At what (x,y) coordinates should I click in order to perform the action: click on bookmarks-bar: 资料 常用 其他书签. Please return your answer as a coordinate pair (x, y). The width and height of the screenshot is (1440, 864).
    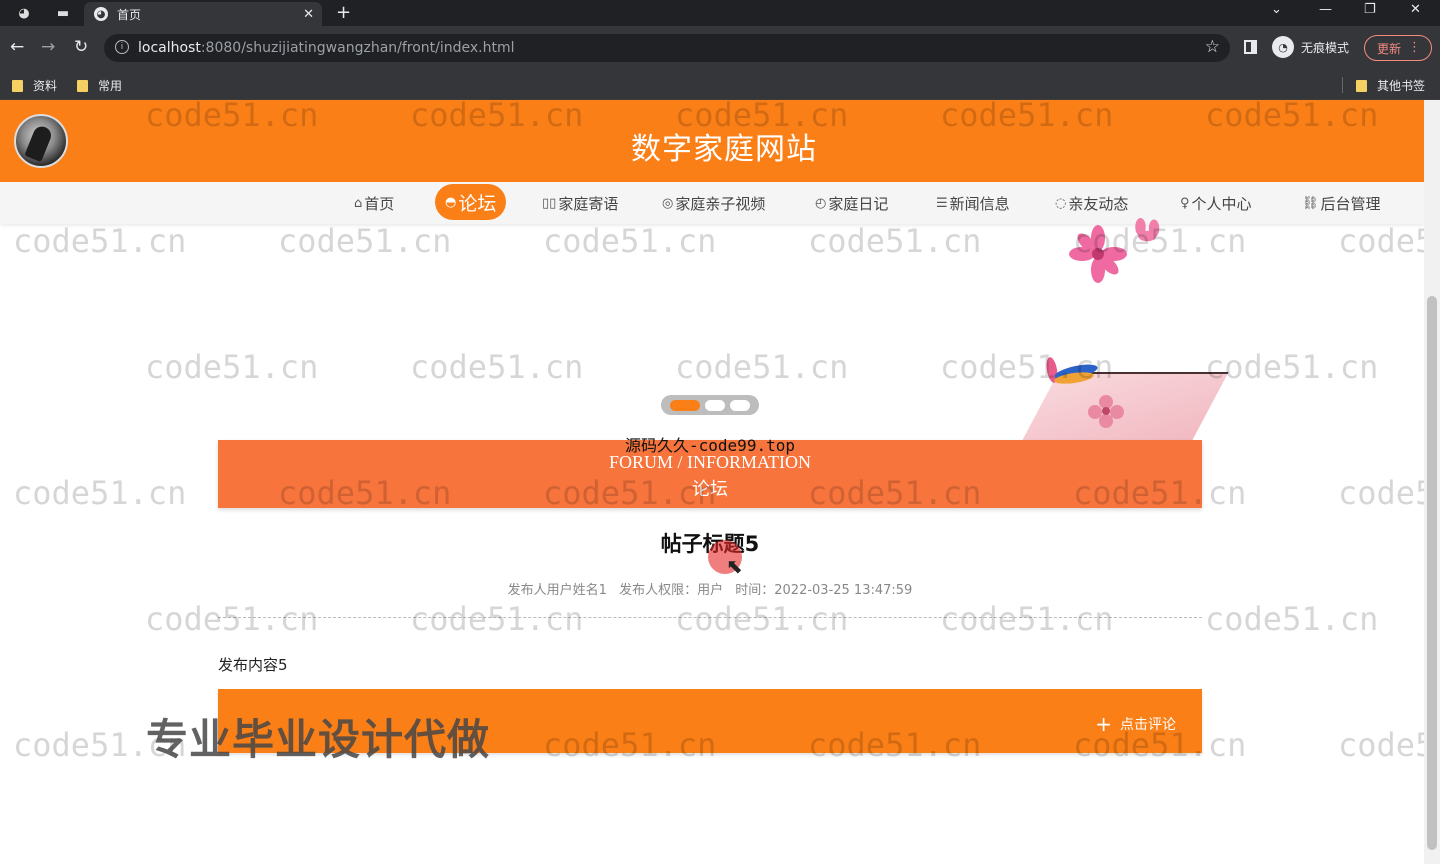
    Looking at the image, I should click on (720, 85).